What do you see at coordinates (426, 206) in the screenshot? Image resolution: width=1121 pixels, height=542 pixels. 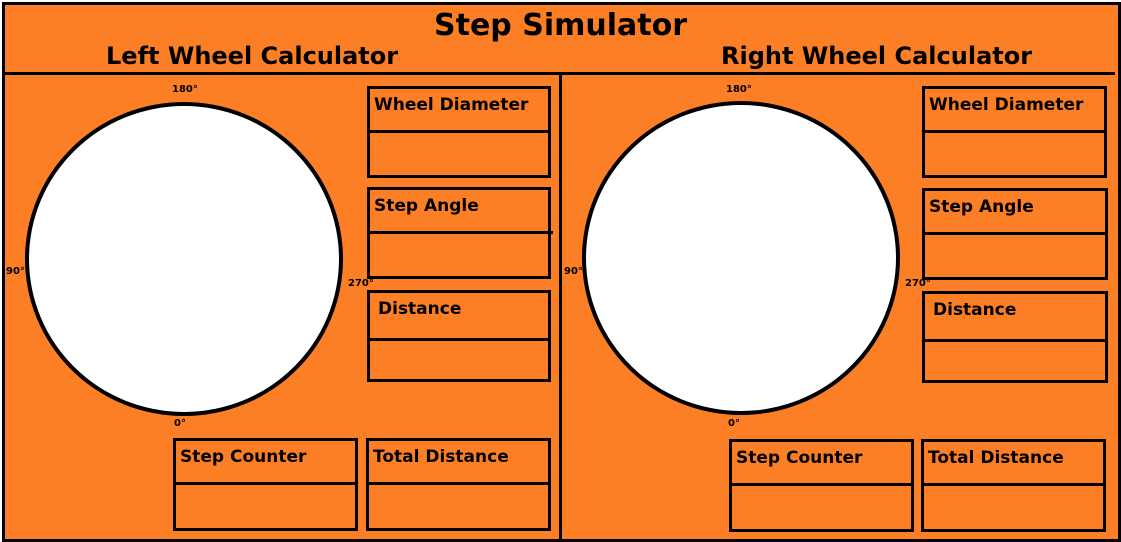 I see `left-step-angle-label: Step Angle` at bounding box center [426, 206].